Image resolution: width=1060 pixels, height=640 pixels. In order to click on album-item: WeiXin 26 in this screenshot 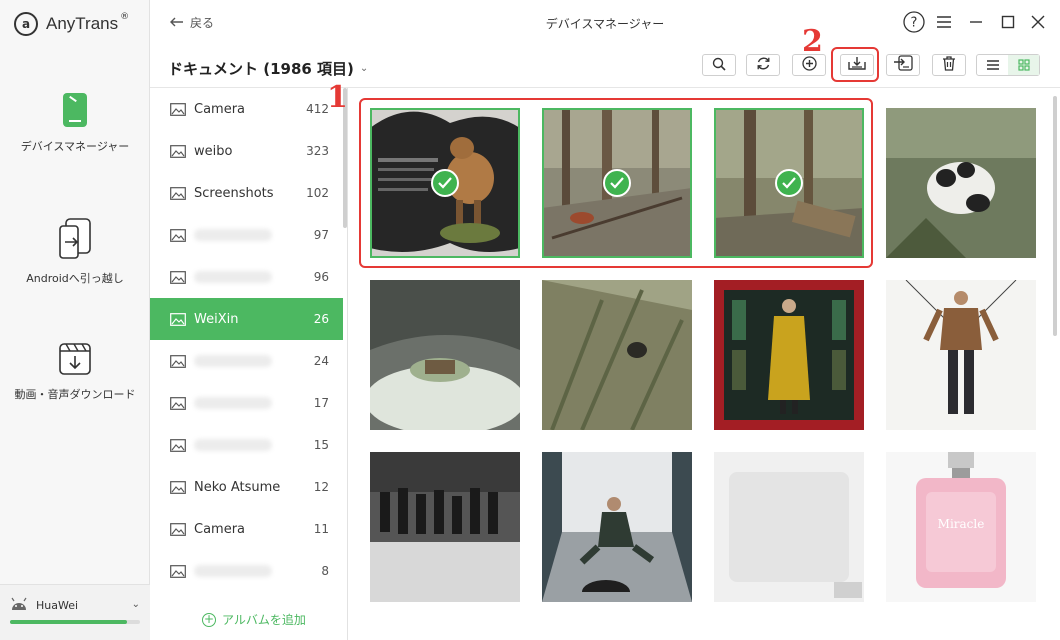, I will do `click(246, 319)`.